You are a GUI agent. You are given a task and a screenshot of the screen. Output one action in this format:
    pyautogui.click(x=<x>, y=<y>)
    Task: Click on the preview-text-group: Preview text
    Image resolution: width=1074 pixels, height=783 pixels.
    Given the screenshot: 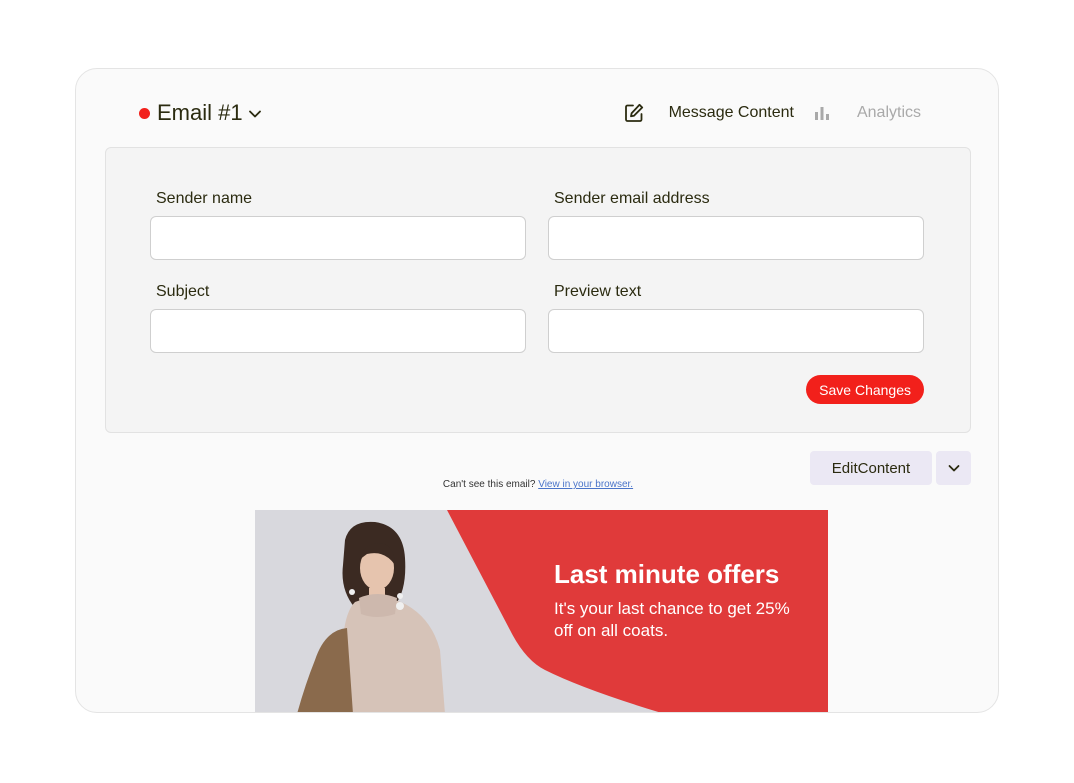 What is the action you would take?
    pyautogui.click(x=736, y=317)
    